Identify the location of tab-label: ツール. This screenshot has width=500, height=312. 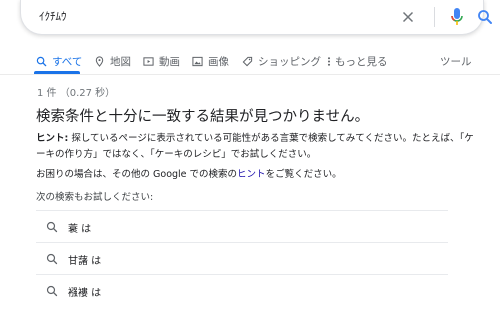
(456, 61).